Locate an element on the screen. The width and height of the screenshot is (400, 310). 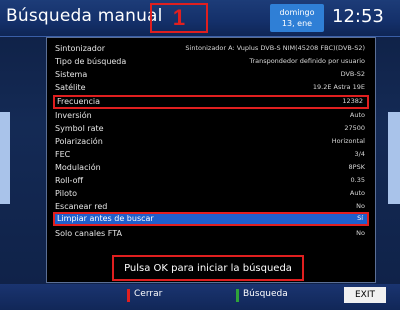
setting-value: Sí is located at coordinates (360, 218).